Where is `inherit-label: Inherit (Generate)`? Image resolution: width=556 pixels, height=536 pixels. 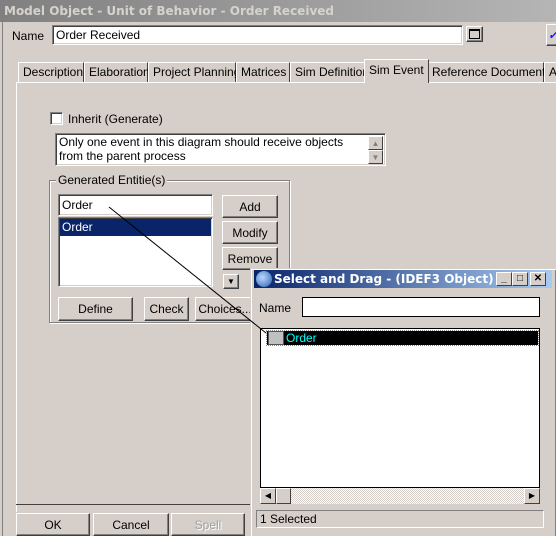
inherit-label: Inherit (Generate) is located at coordinates (115, 119).